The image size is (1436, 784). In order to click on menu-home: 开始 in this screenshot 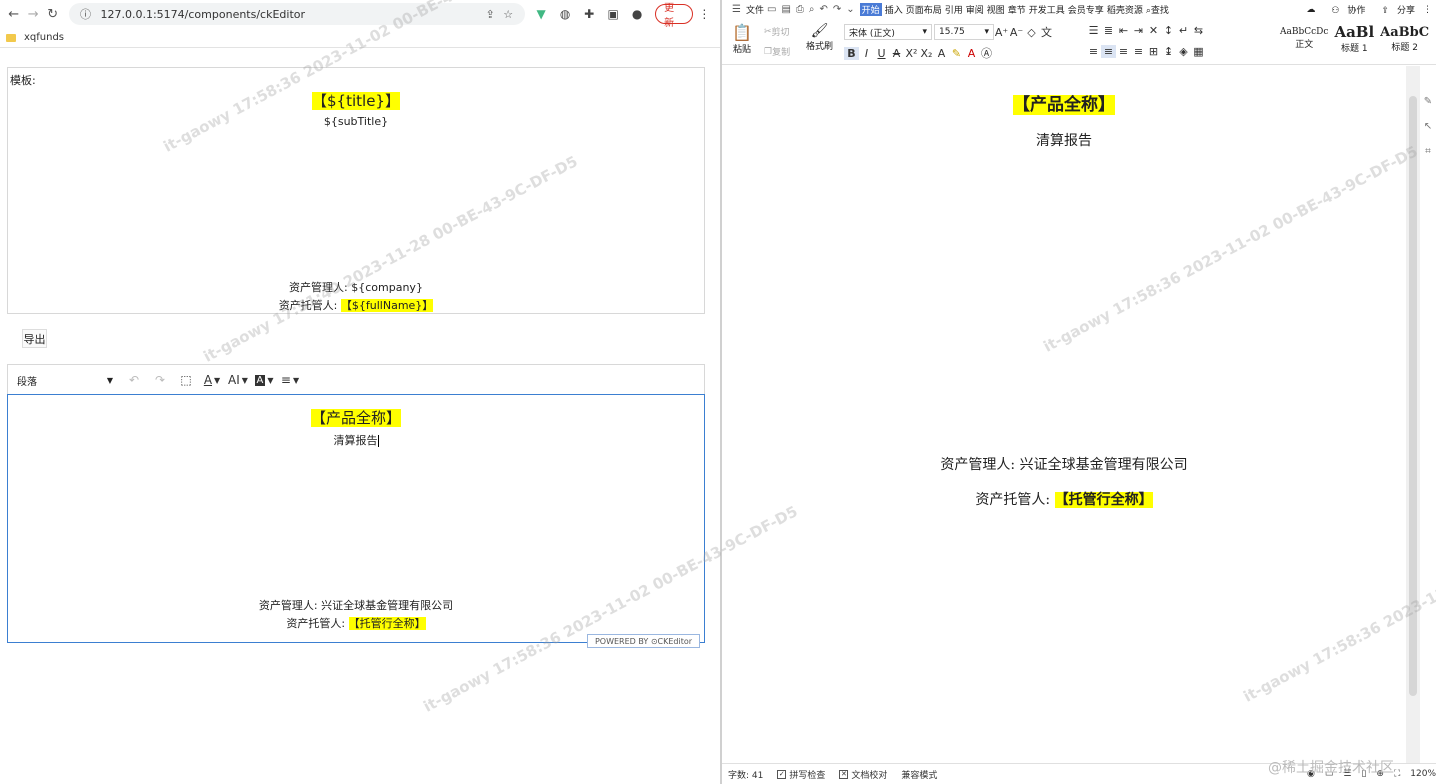, I will do `click(870, 9)`.